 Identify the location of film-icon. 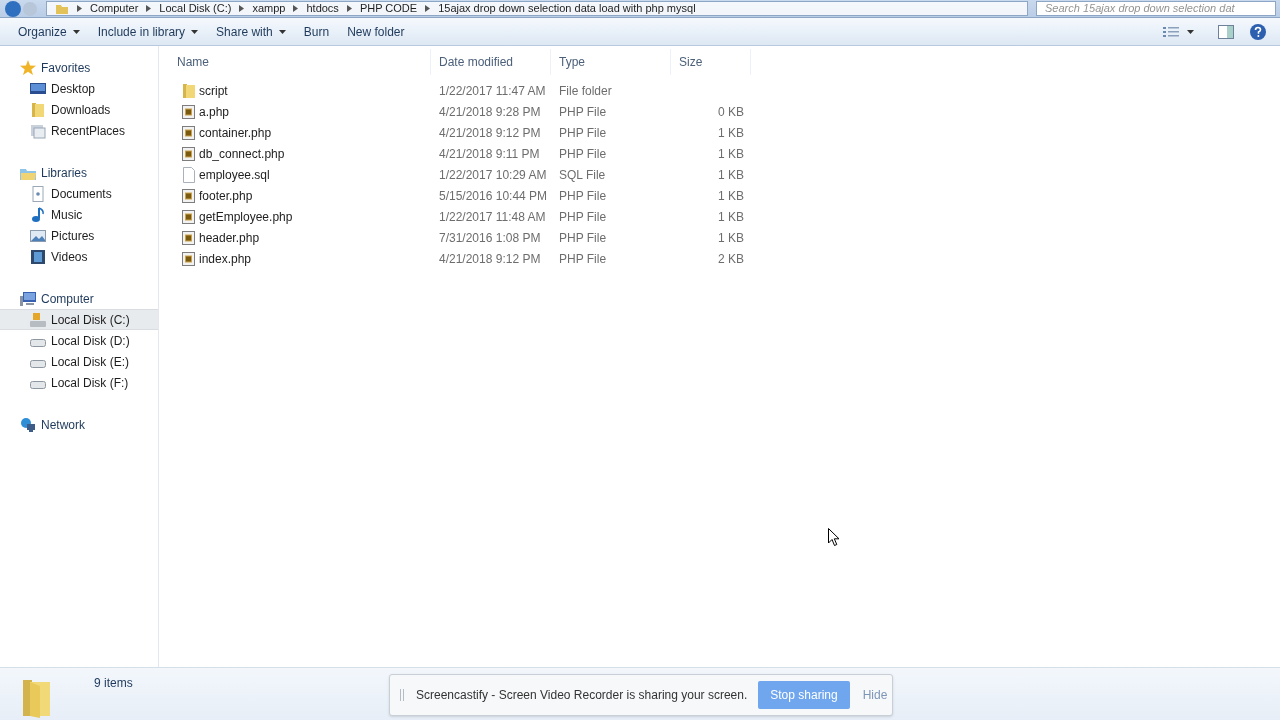
(38, 256).